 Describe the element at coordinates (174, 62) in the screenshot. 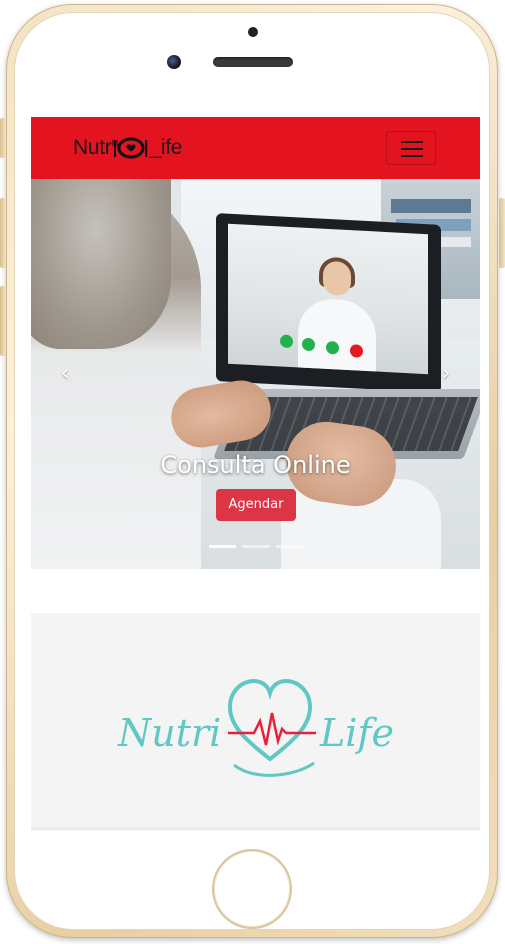

I see `front-camera` at that location.